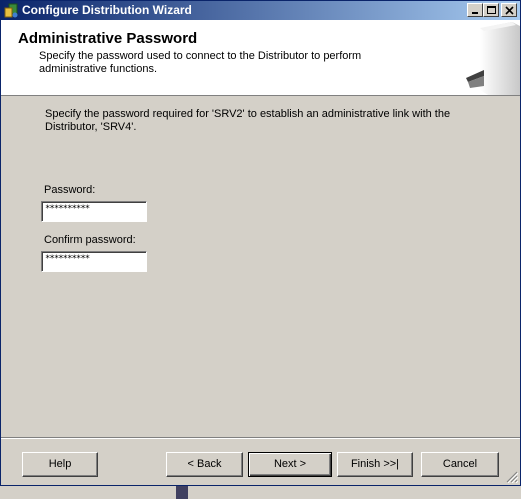 The width and height of the screenshot is (521, 499). Describe the element at coordinates (90, 240) in the screenshot. I see `confirm-password-label: Confirm password:` at that location.